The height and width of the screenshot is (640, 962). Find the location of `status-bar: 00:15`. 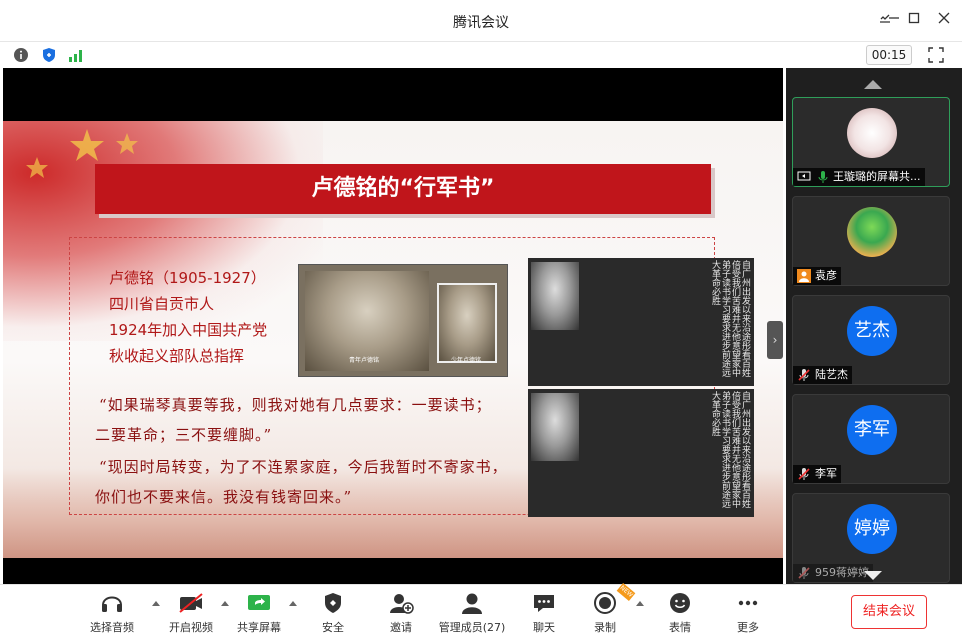

status-bar: 00:15 is located at coordinates (481, 55).